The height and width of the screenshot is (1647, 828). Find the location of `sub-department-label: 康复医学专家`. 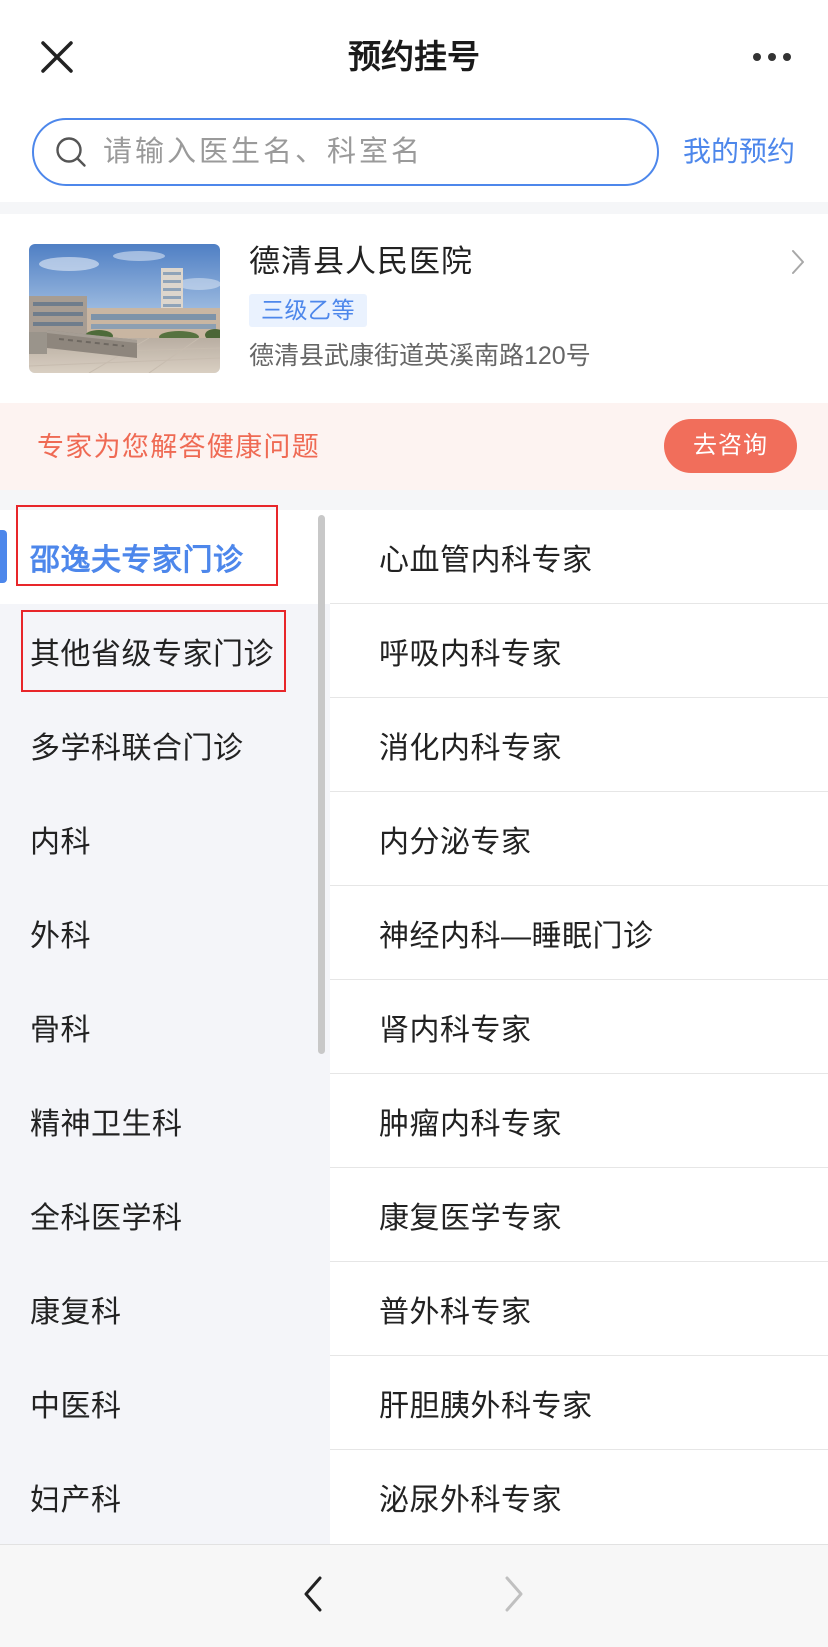

sub-department-label: 康复医学专家 is located at coordinates (470, 1218).